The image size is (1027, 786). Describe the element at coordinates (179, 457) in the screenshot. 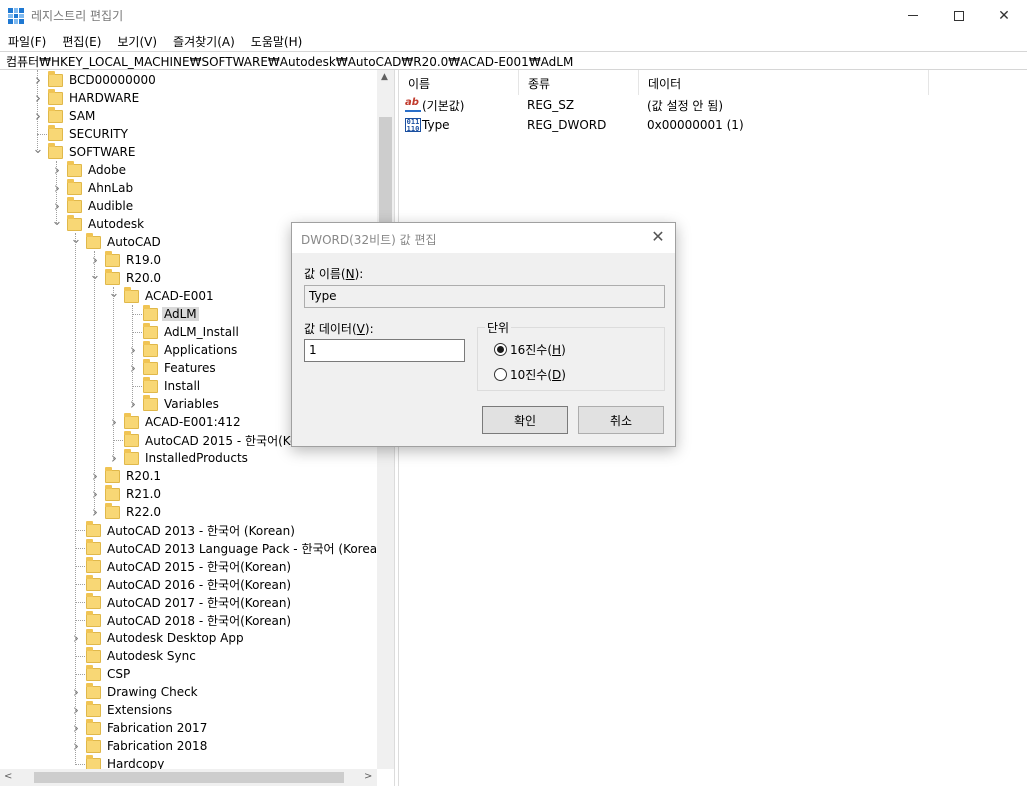

I see `tree-item: › InstalledProducts` at that location.